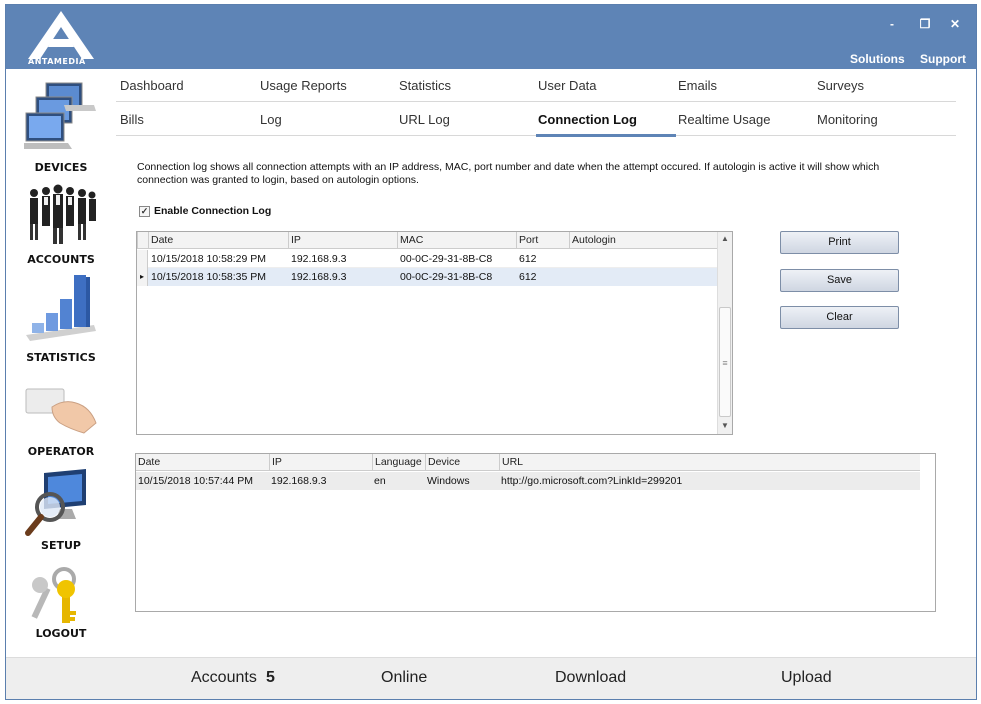 The width and height of the screenshot is (981, 704). What do you see at coordinates (587, 119) in the screenshot?
I see `tab-connection-log: Connection Log` at bounding box center [587, 119].